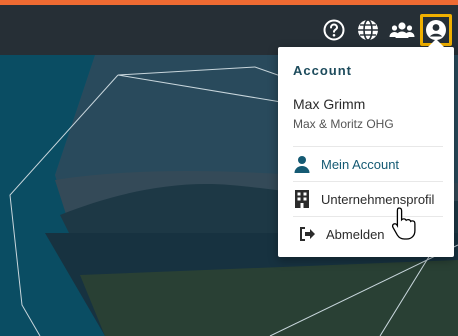 The width and height of the screenshot is (458, 336). Describe the element at coordinates (302, 164) in the screenshot. I see `person-icon` at that location.